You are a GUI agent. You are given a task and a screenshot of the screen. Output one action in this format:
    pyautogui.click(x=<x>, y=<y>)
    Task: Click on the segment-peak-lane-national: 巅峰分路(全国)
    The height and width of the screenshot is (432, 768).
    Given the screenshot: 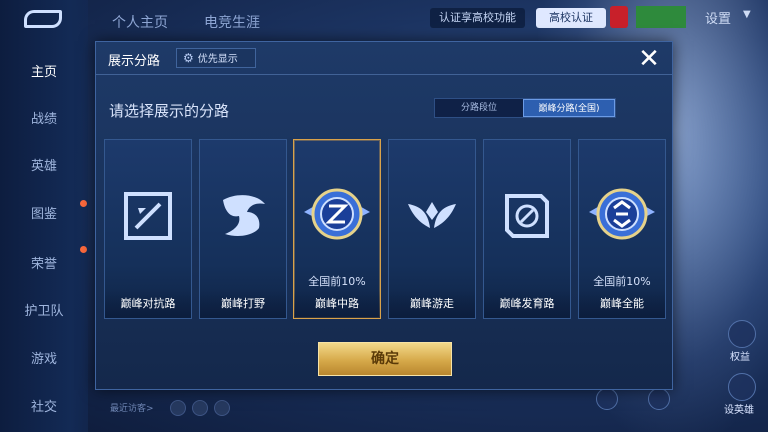 What is the action you would take?
    pyautogui.click(x=569, y=108)
    